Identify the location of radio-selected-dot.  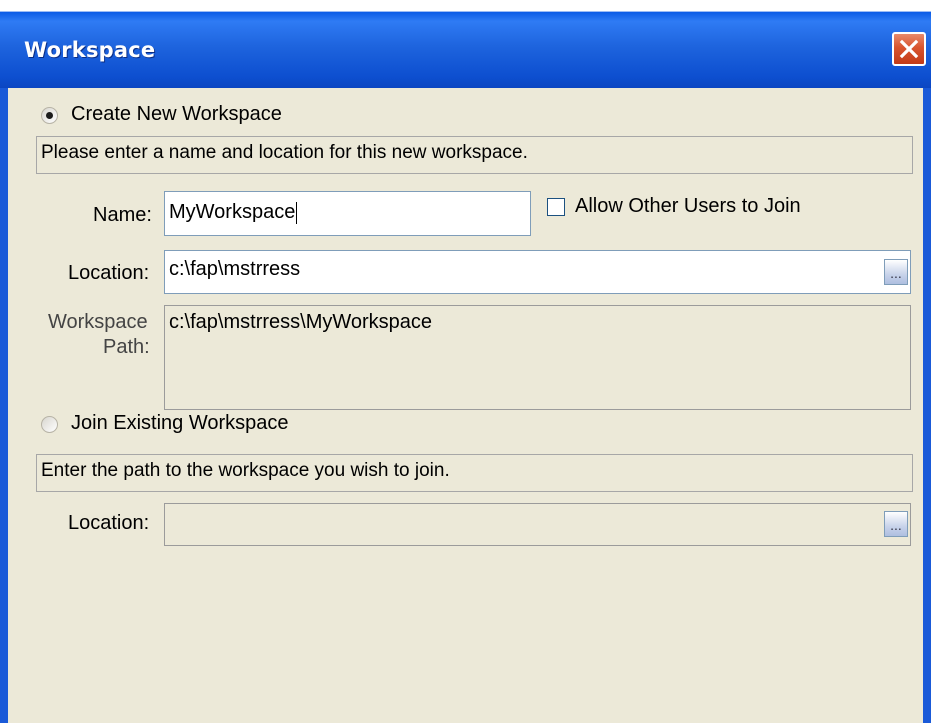
(49, 115).